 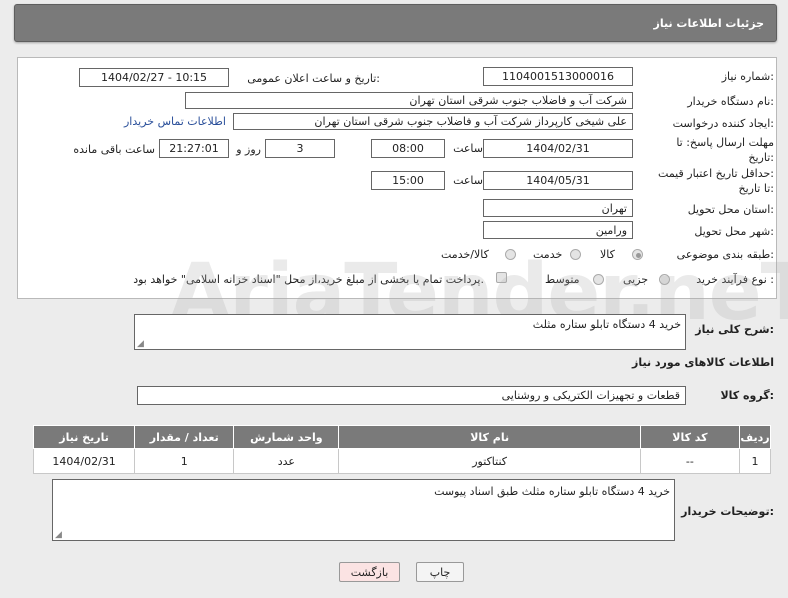 What do you see at coordinates (755, 461) in the screenshot?
I see `cell-row: 1` at bounding box center [755, 461].